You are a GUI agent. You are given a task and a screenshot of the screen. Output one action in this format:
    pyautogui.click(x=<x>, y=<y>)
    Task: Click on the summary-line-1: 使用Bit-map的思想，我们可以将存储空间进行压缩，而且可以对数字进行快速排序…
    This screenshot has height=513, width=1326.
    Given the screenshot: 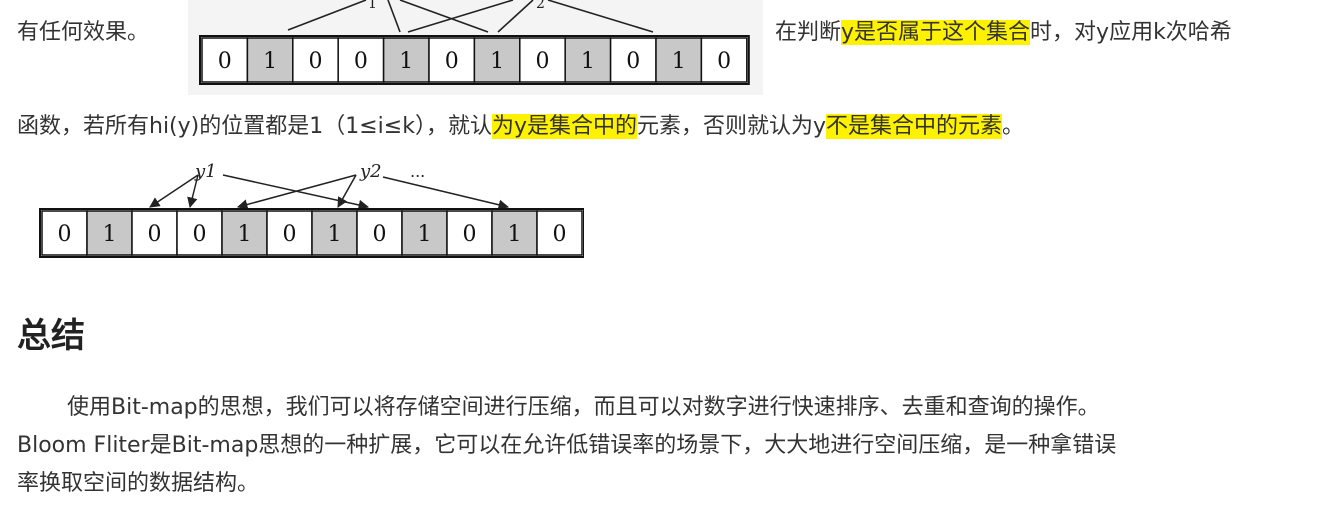 What is the action you would take?
    pyautogui.click(x=583, y=407)
    